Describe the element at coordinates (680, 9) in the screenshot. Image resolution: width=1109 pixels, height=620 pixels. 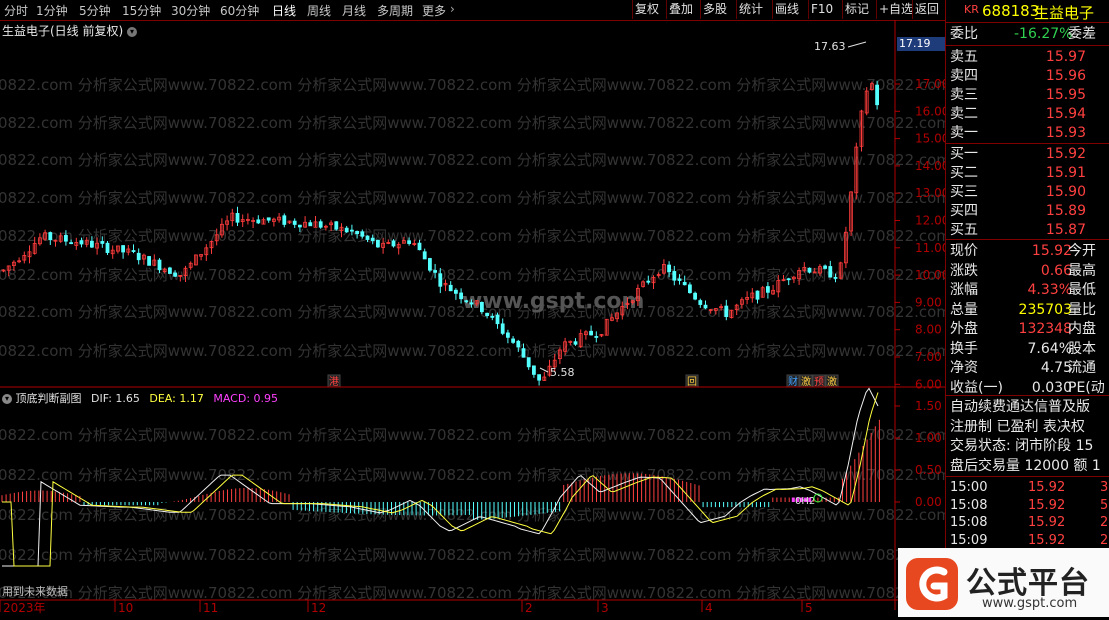
I see `overlay-button: 叠加` at that location.